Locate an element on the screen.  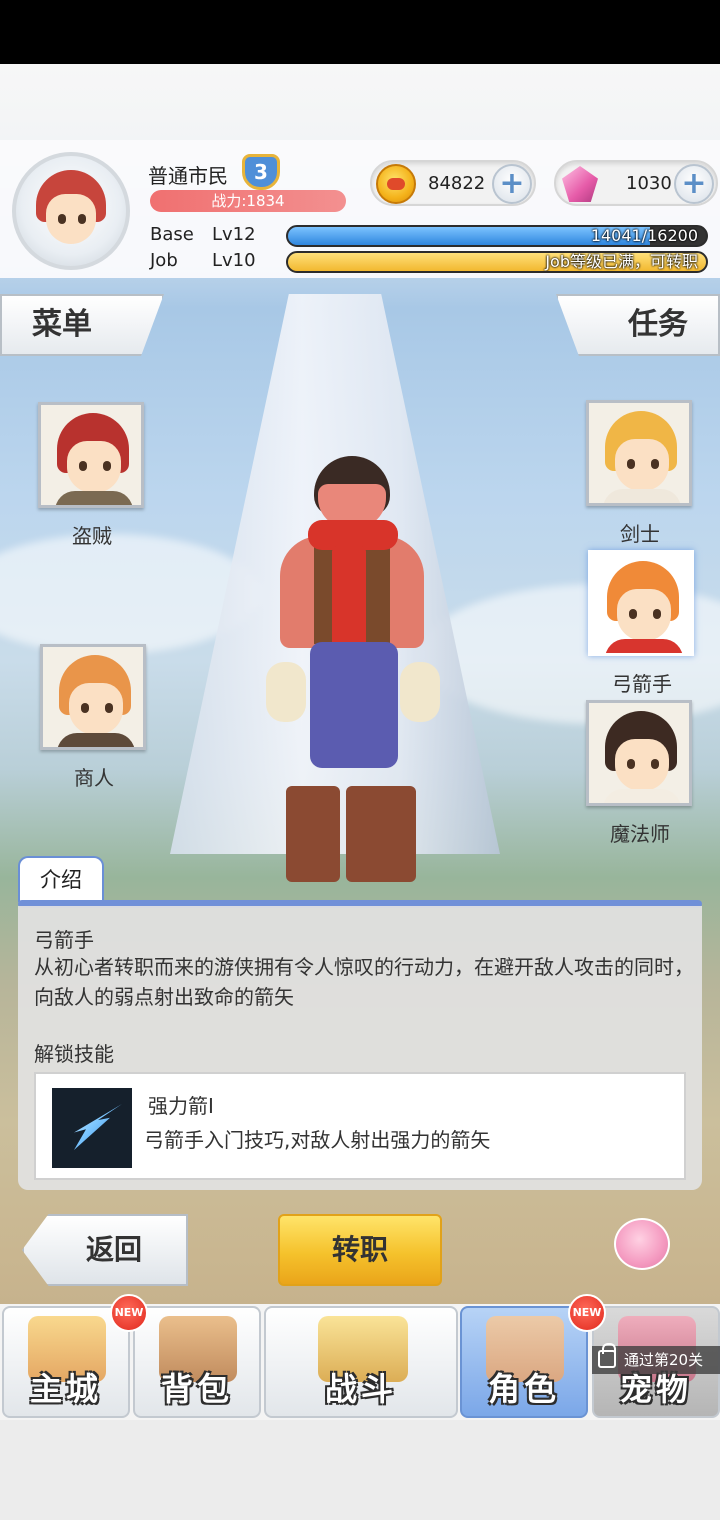
system-nav-area is located at coordinates (360, 1470).